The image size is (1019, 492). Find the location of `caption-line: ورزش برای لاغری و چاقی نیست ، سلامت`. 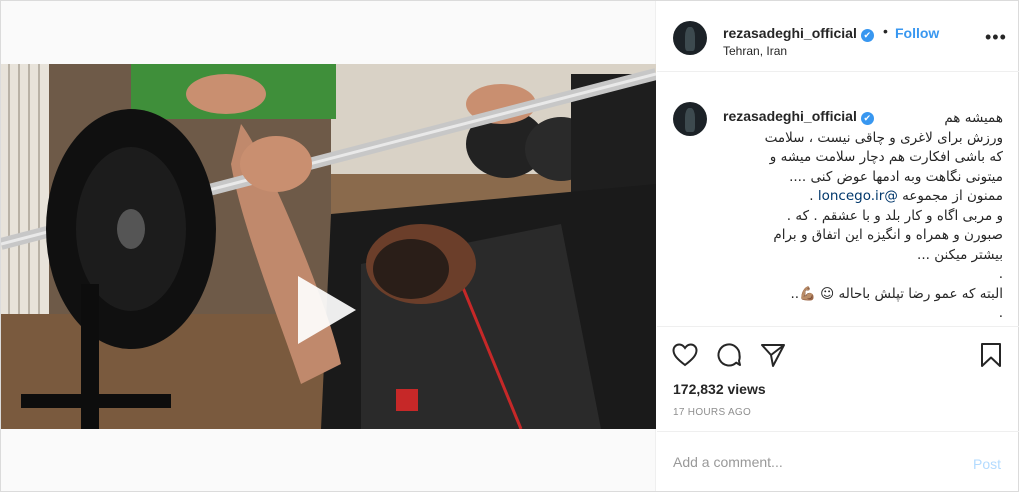

caption-line: ورزش برای لاغری و چاقی نیست ، سلامت is located at coordinates (883, 137).